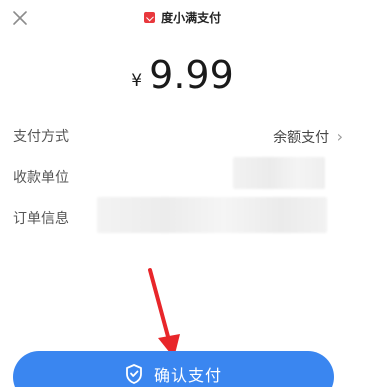 The height and width of the screenshot is (387, 365). I want to click on payee-row: 收款单位, so click(176, 173).